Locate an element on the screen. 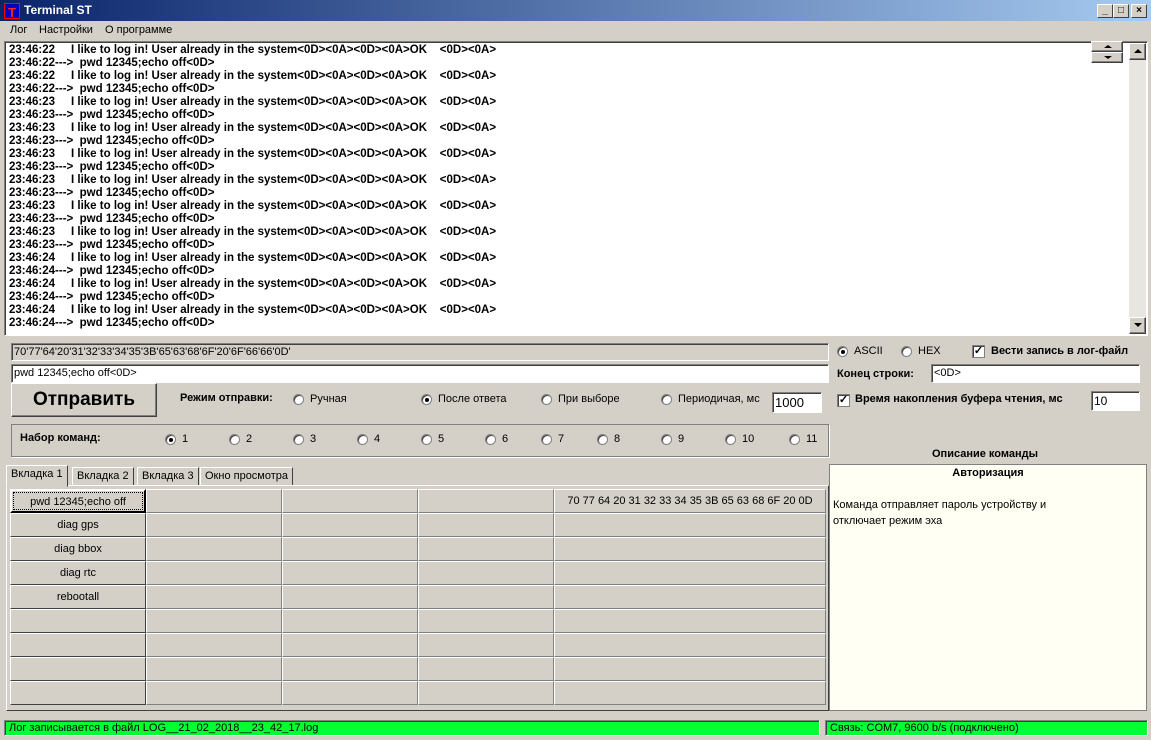 The height and width of the screenshot is (740, 1151). menu-log: Лог is located at coordinates (18, 30).